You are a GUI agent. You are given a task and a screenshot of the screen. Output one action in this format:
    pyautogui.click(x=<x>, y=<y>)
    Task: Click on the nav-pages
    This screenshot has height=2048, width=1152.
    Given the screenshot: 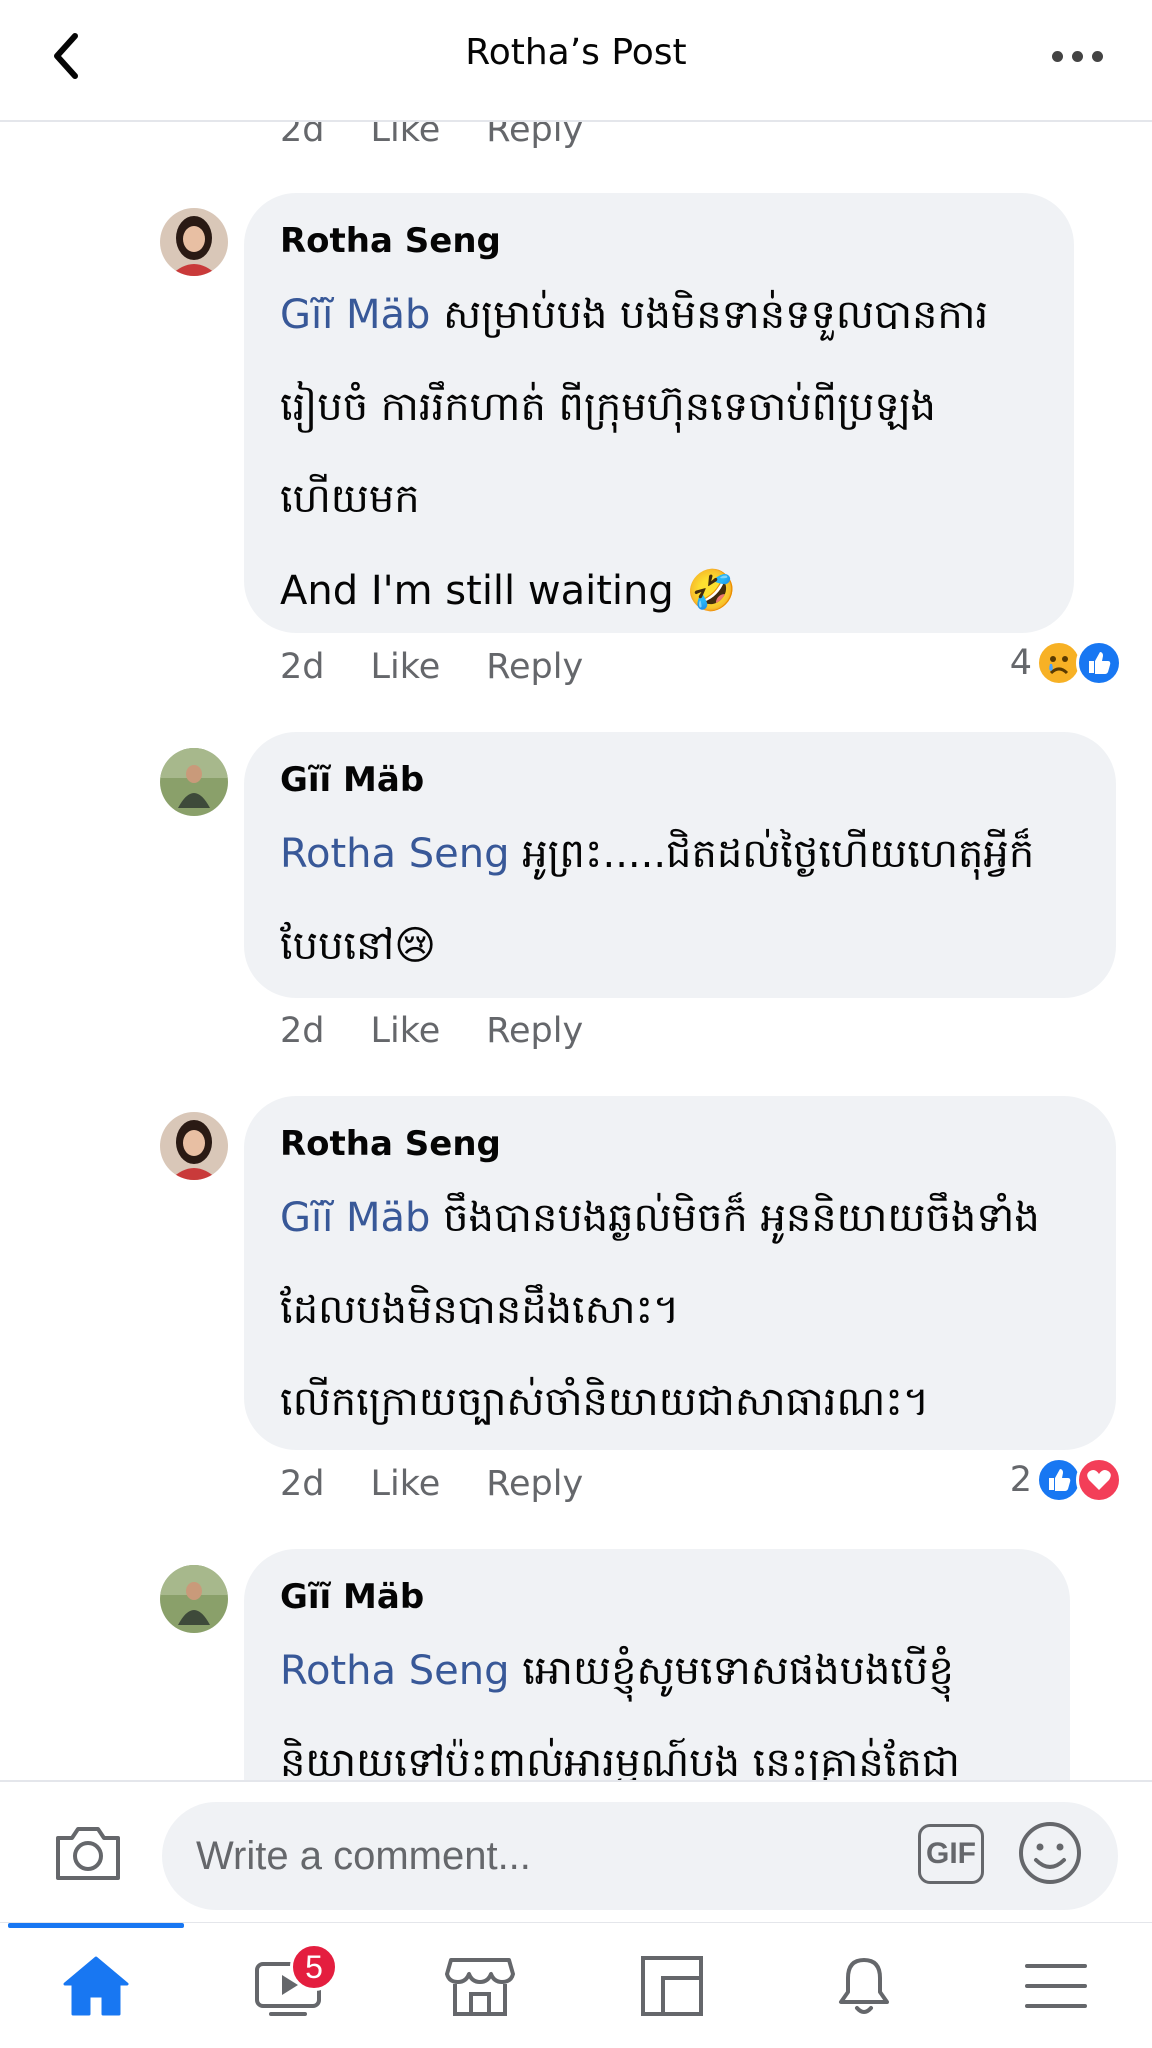 What is the action you would take?
    pyautogui.click(x=672, y=1985)
    